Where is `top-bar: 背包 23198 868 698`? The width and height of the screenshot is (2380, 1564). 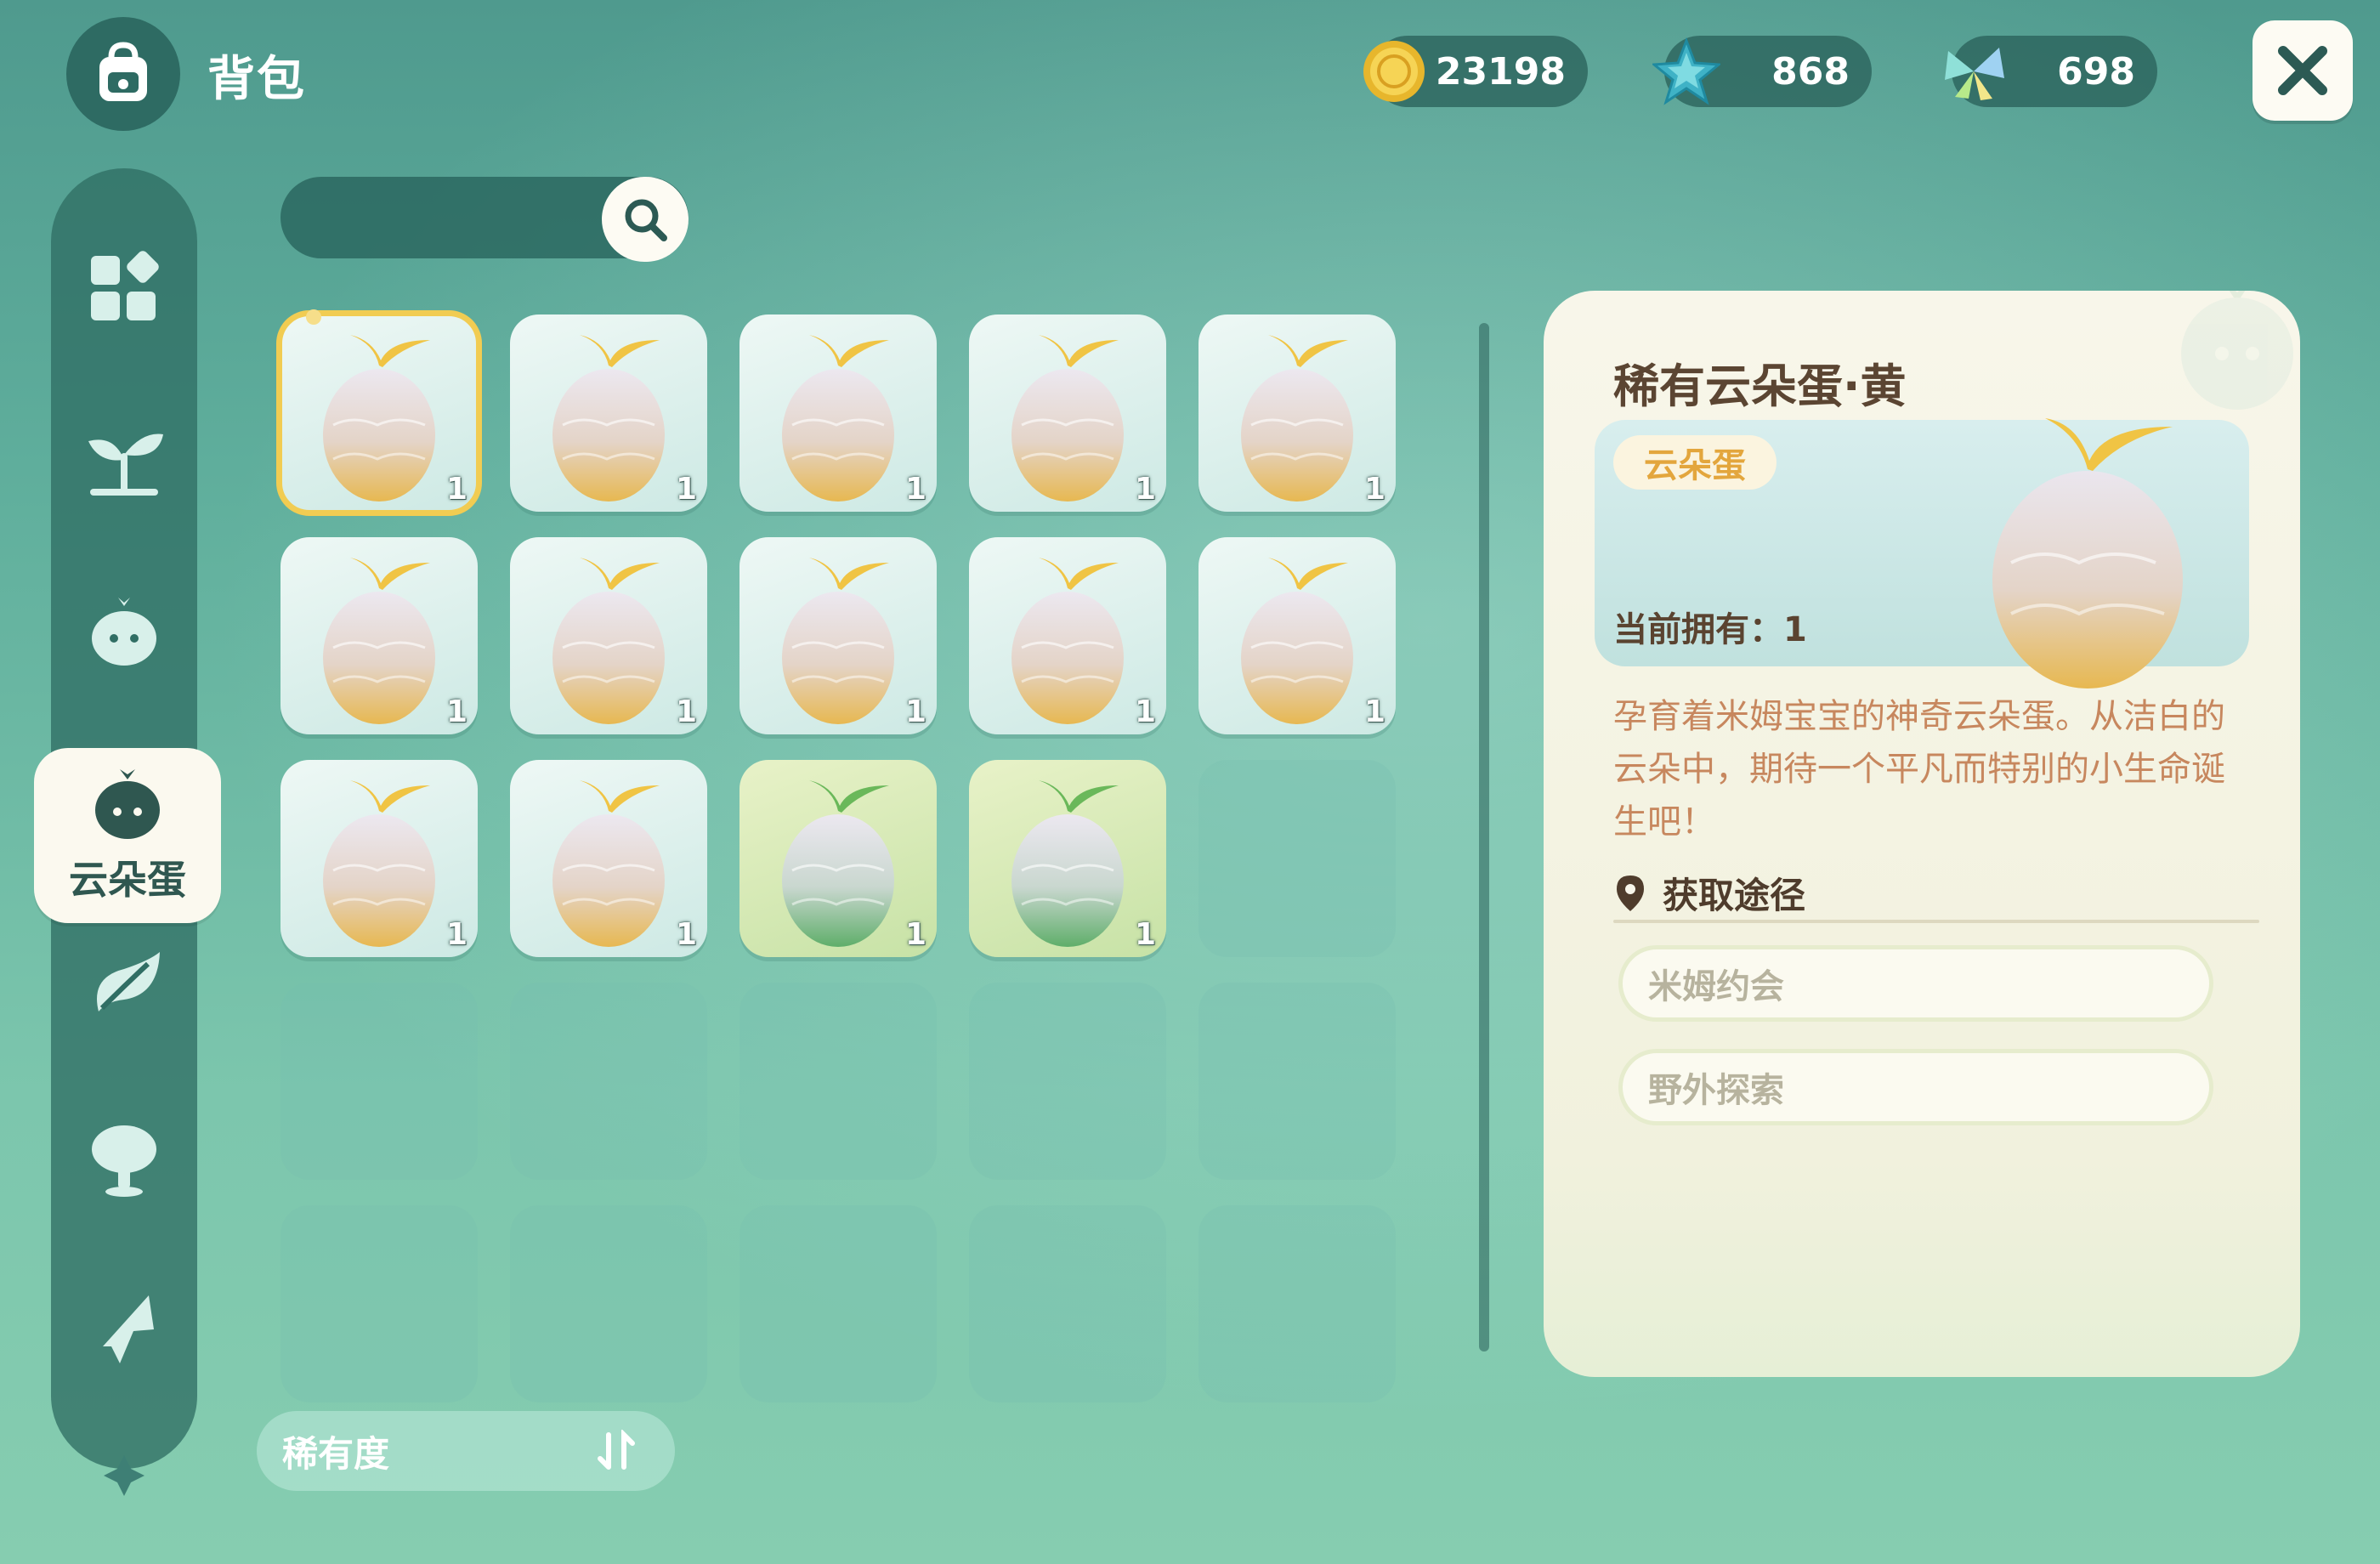
top-bar: 背包 23198 868 698 is located at coordinates (1190, 72).